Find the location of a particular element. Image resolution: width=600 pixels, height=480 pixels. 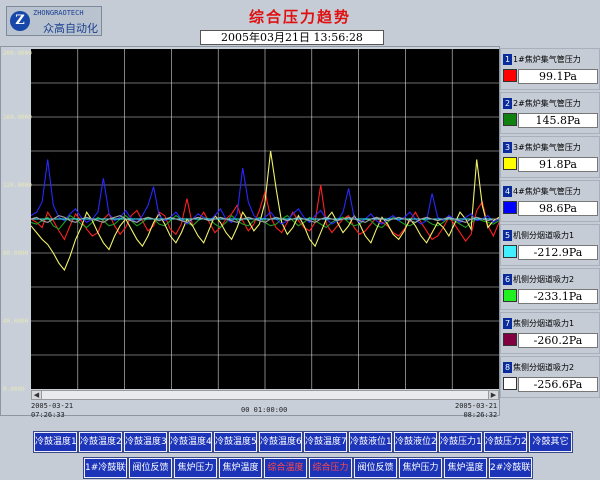

nav-button: 冷鼓温度3 is located at coordinates (145, 442).